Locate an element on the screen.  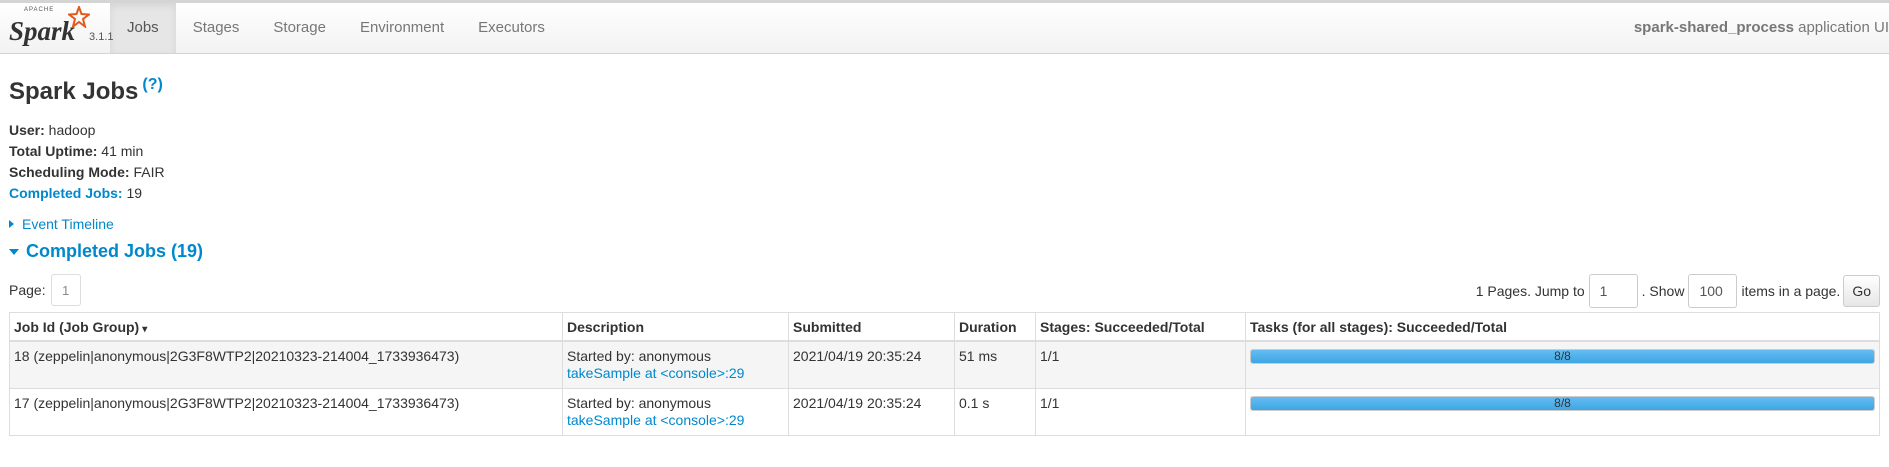
completed-jobs-value: 19 is located at coordinates (132, 193).